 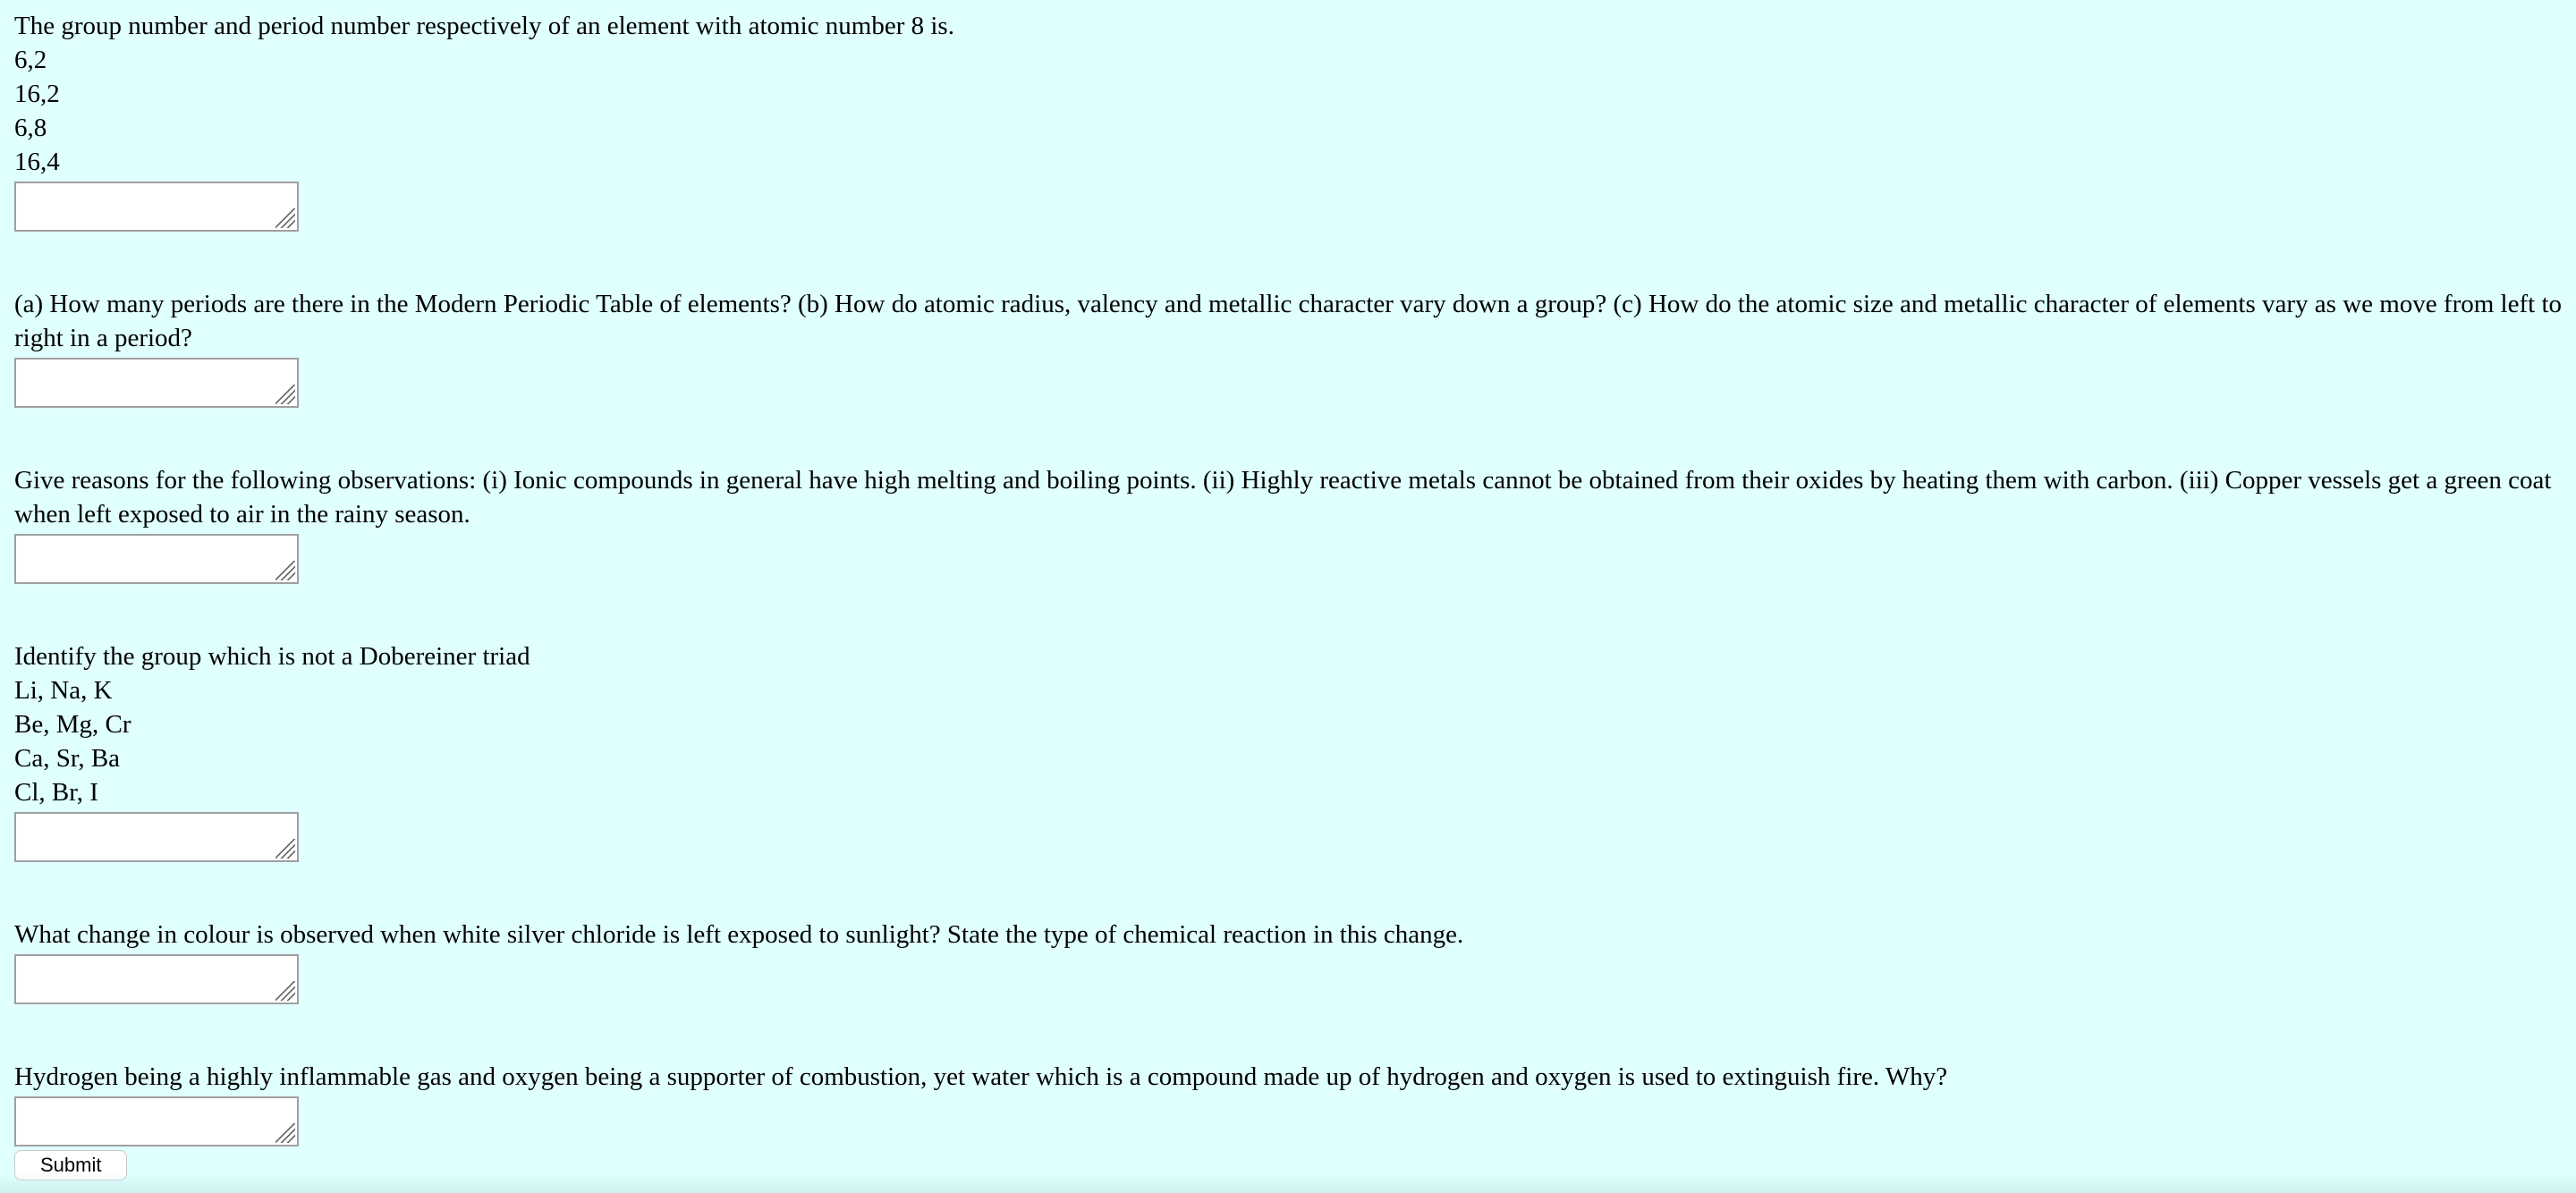 What do you see at coordinates (30, 60) in the screenshot?
I see `option-a: 6,2` at bounding box center [30, 60].